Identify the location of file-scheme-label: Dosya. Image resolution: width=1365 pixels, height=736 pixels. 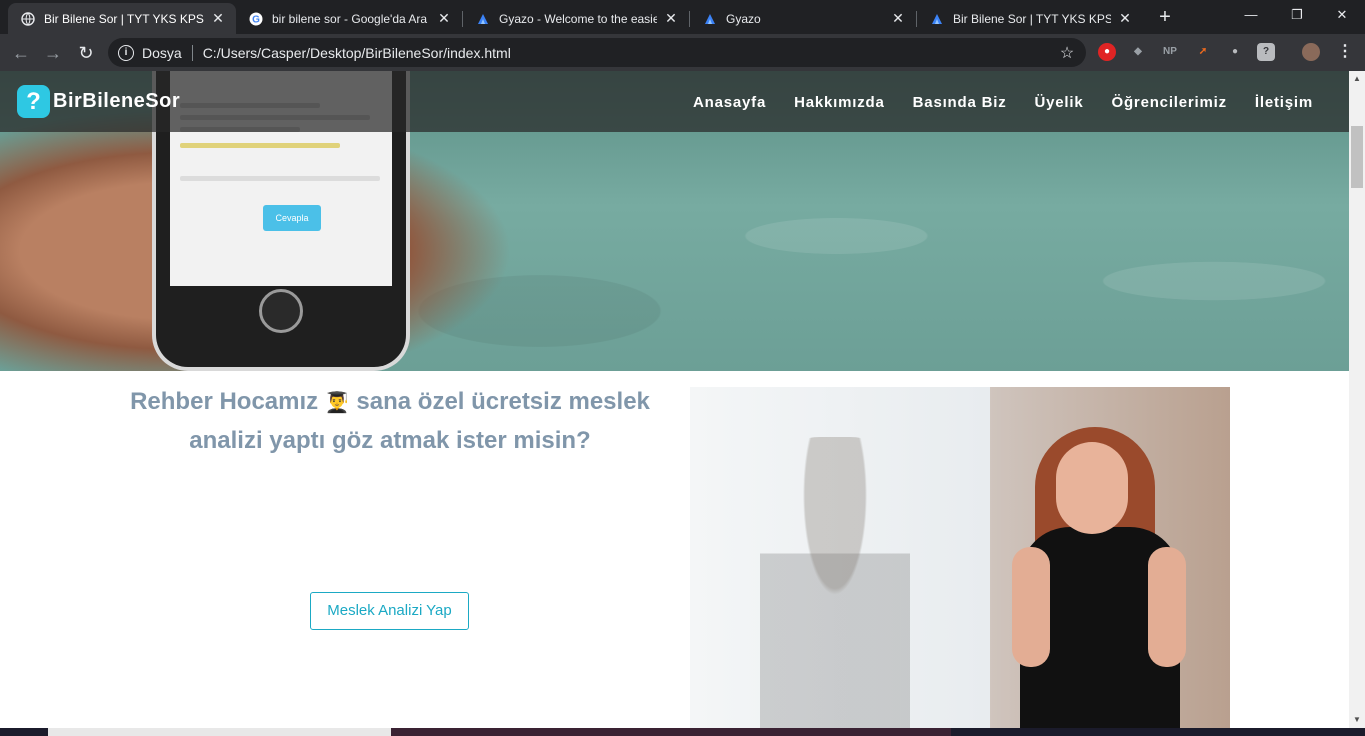
(162, 52).